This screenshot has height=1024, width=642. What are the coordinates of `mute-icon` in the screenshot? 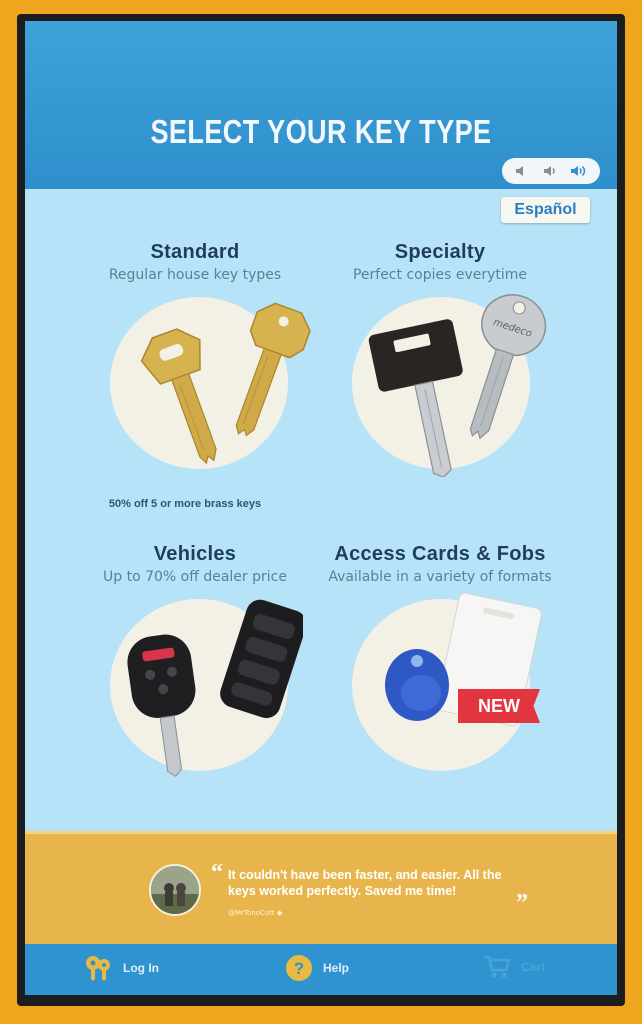 It's located at (522, 171).